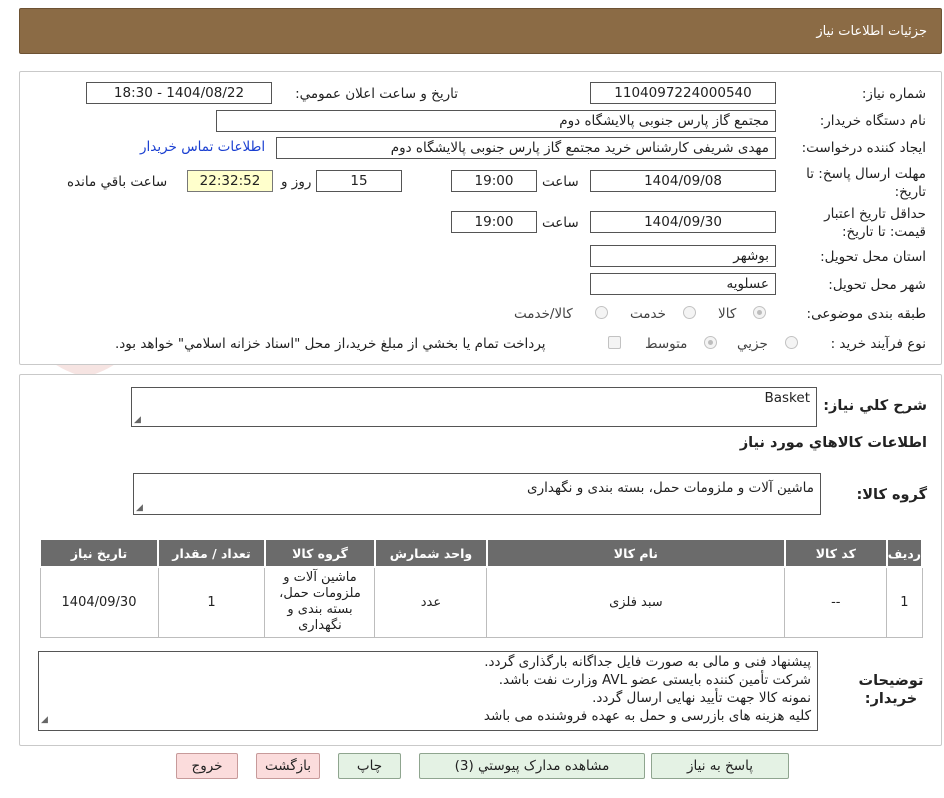  Describe the element at coordinates (648, 314) in the screenshot. I see `category-option-service: خدمت` at that location.